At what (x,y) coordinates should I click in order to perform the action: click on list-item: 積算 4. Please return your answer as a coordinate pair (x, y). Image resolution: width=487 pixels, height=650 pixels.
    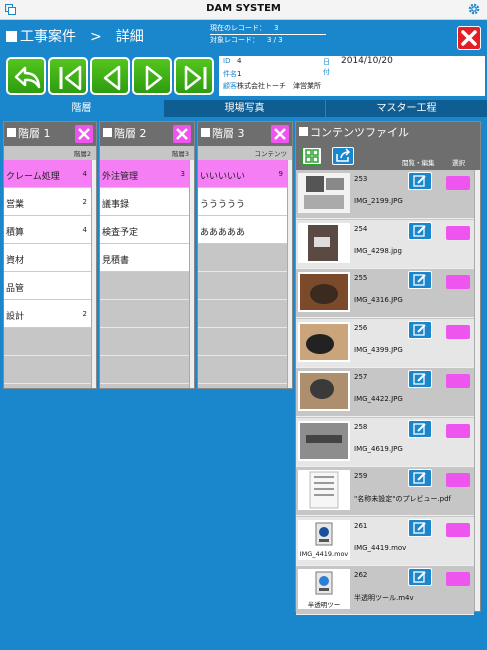
    Looking at the image, I should click on (50, 230).